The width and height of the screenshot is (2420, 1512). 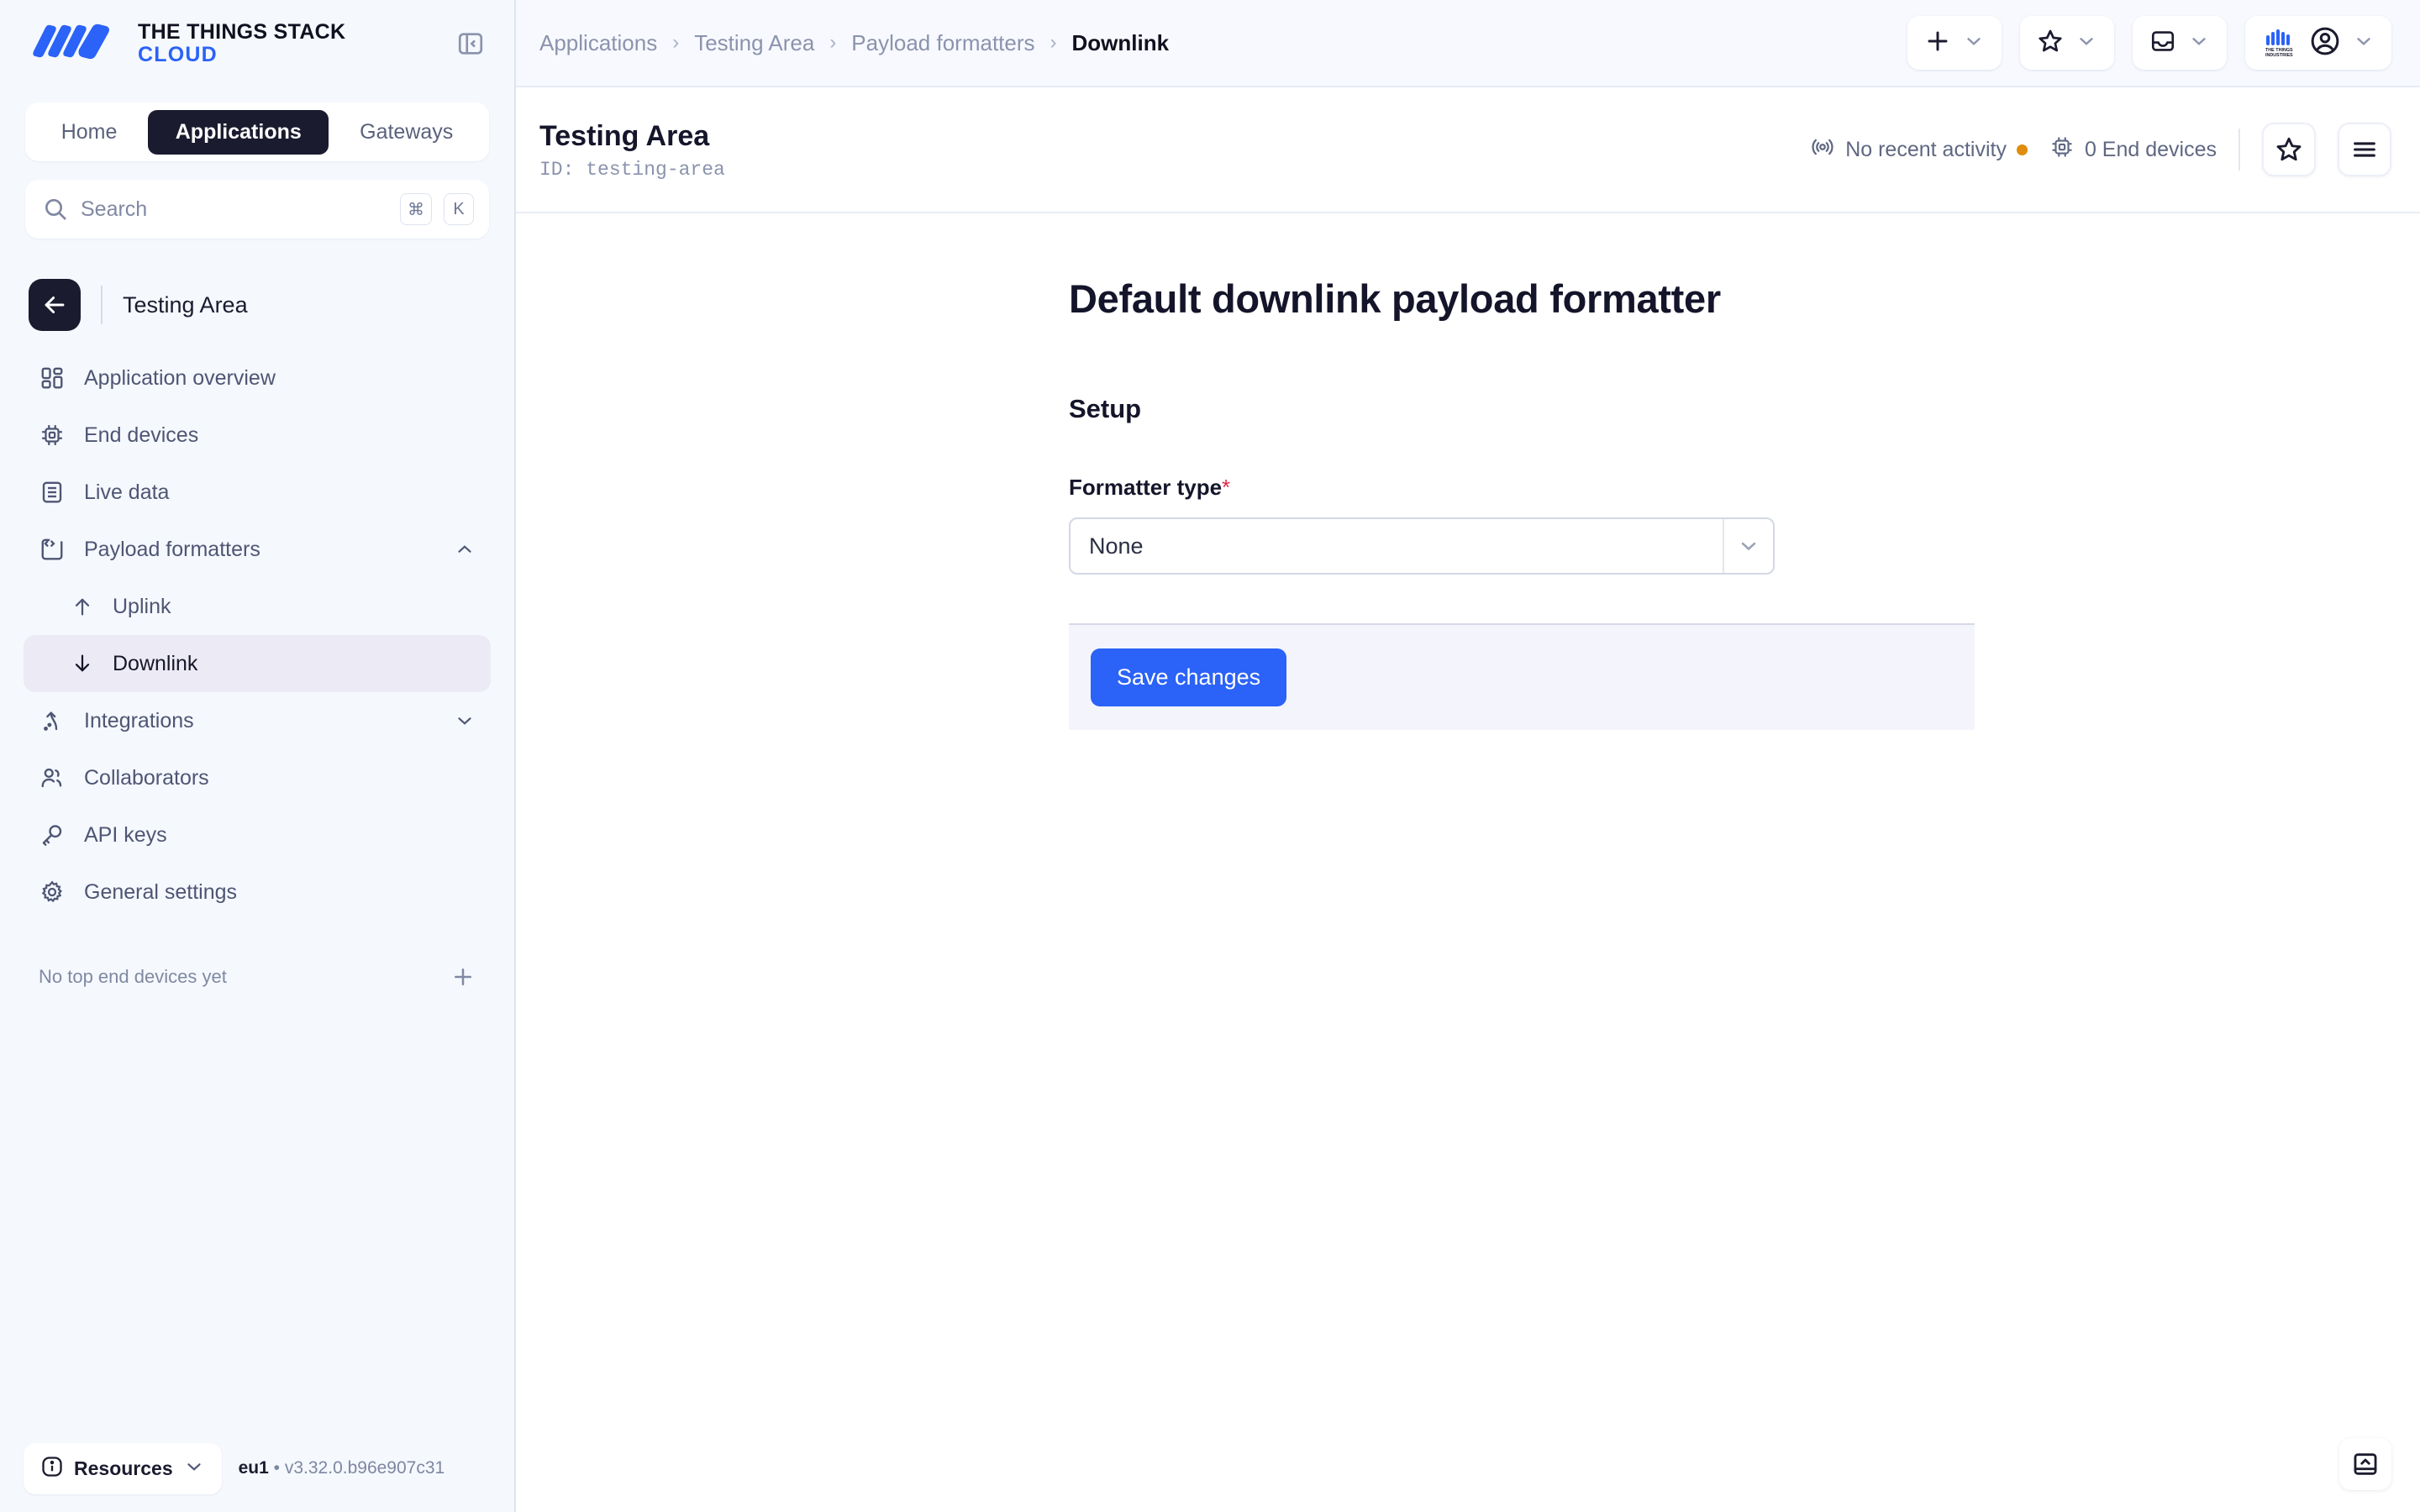 I want to click on top-end-devices-empty-label: No top end devices yet, so click(x=133, y=976).